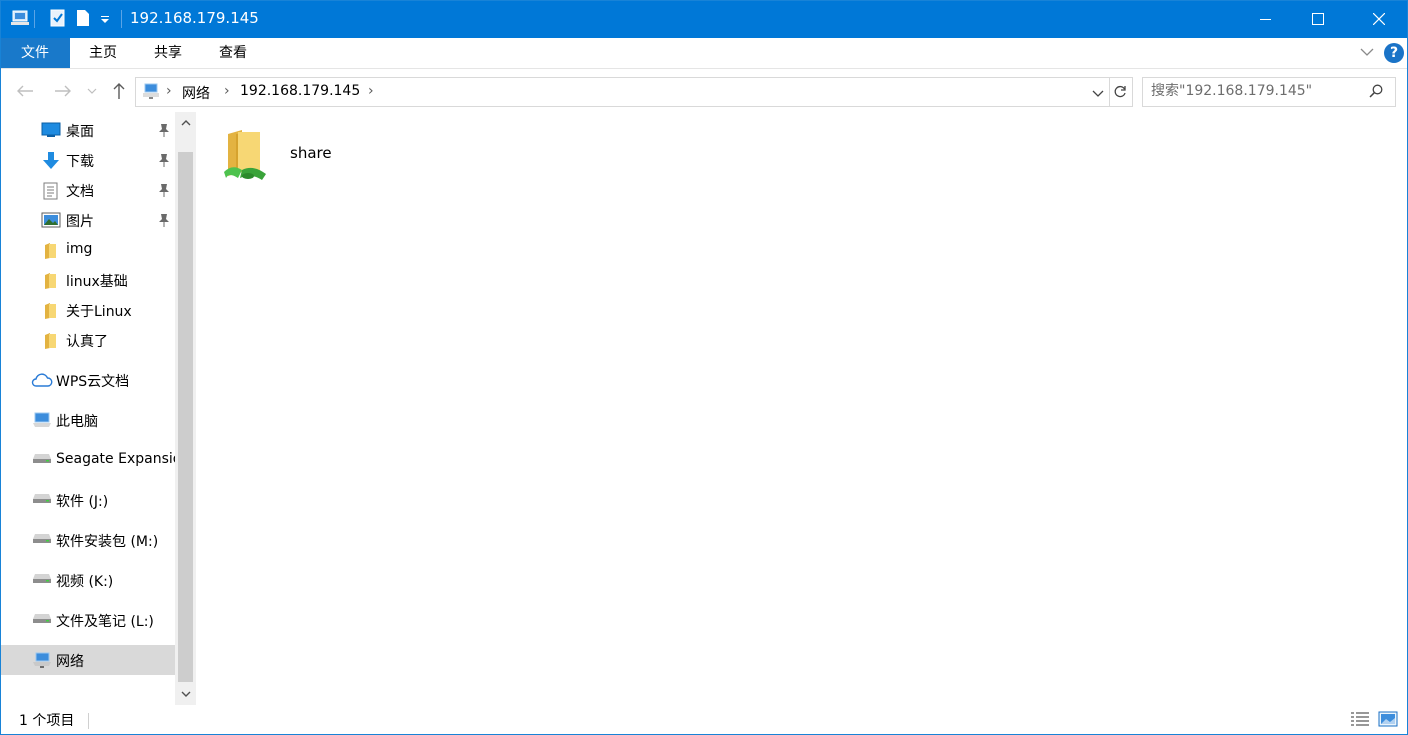  Describe the element at coordinates (25, 91) in the screenshot. I see `back-button` at that location.